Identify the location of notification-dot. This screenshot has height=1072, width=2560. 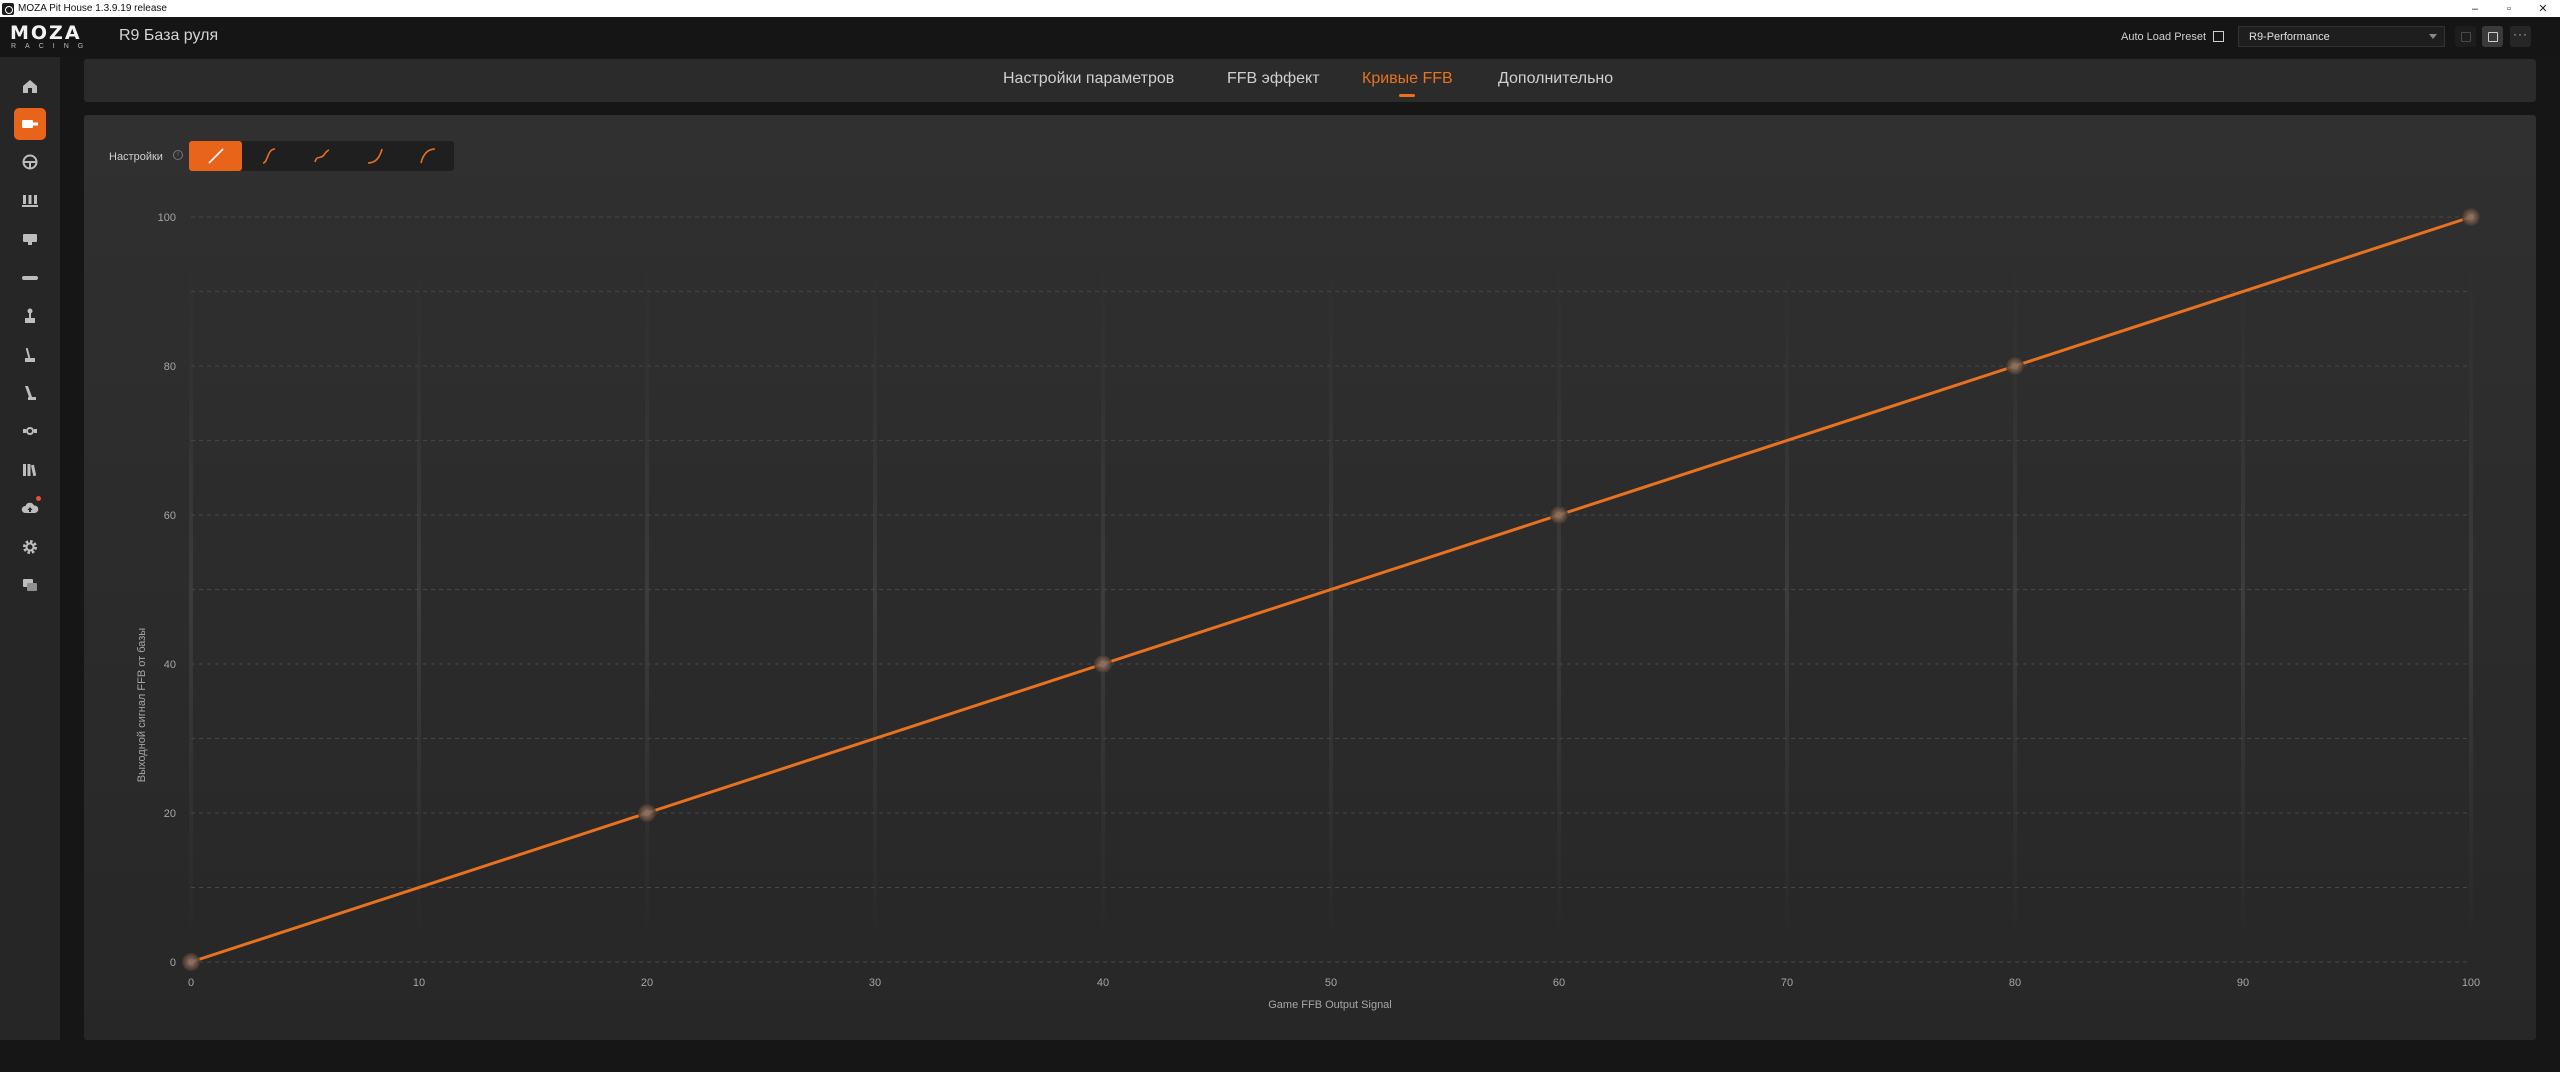
(38, 498).